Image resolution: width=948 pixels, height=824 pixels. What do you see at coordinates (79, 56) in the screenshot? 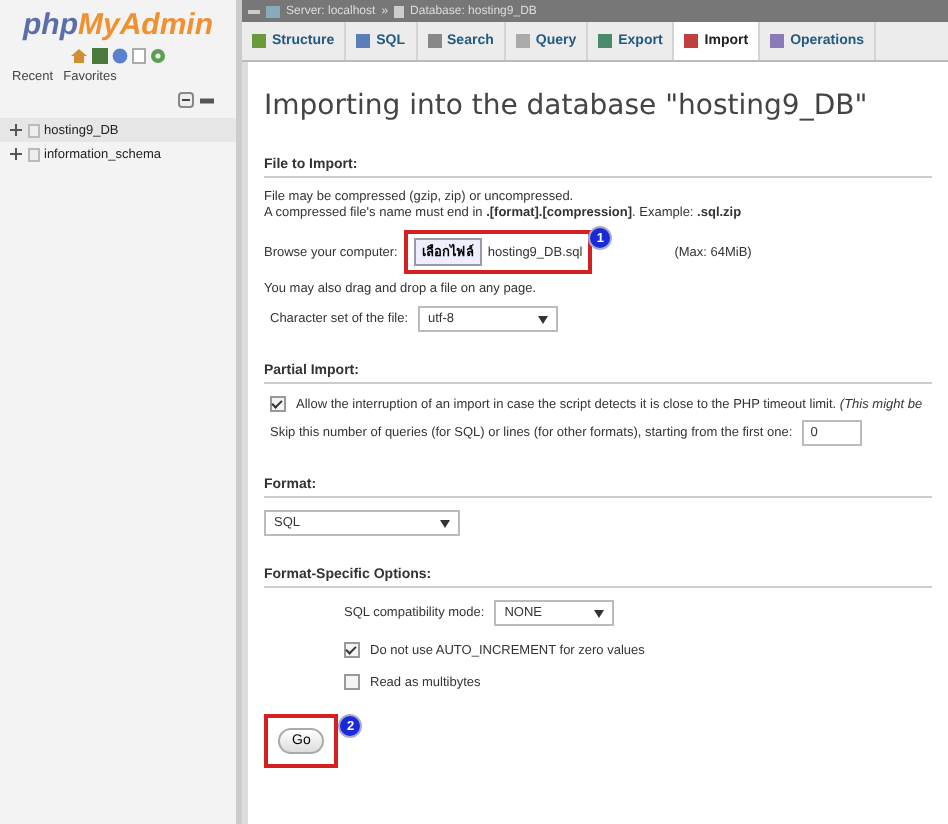
I see `home-icon` at bounding box center [79, 56].